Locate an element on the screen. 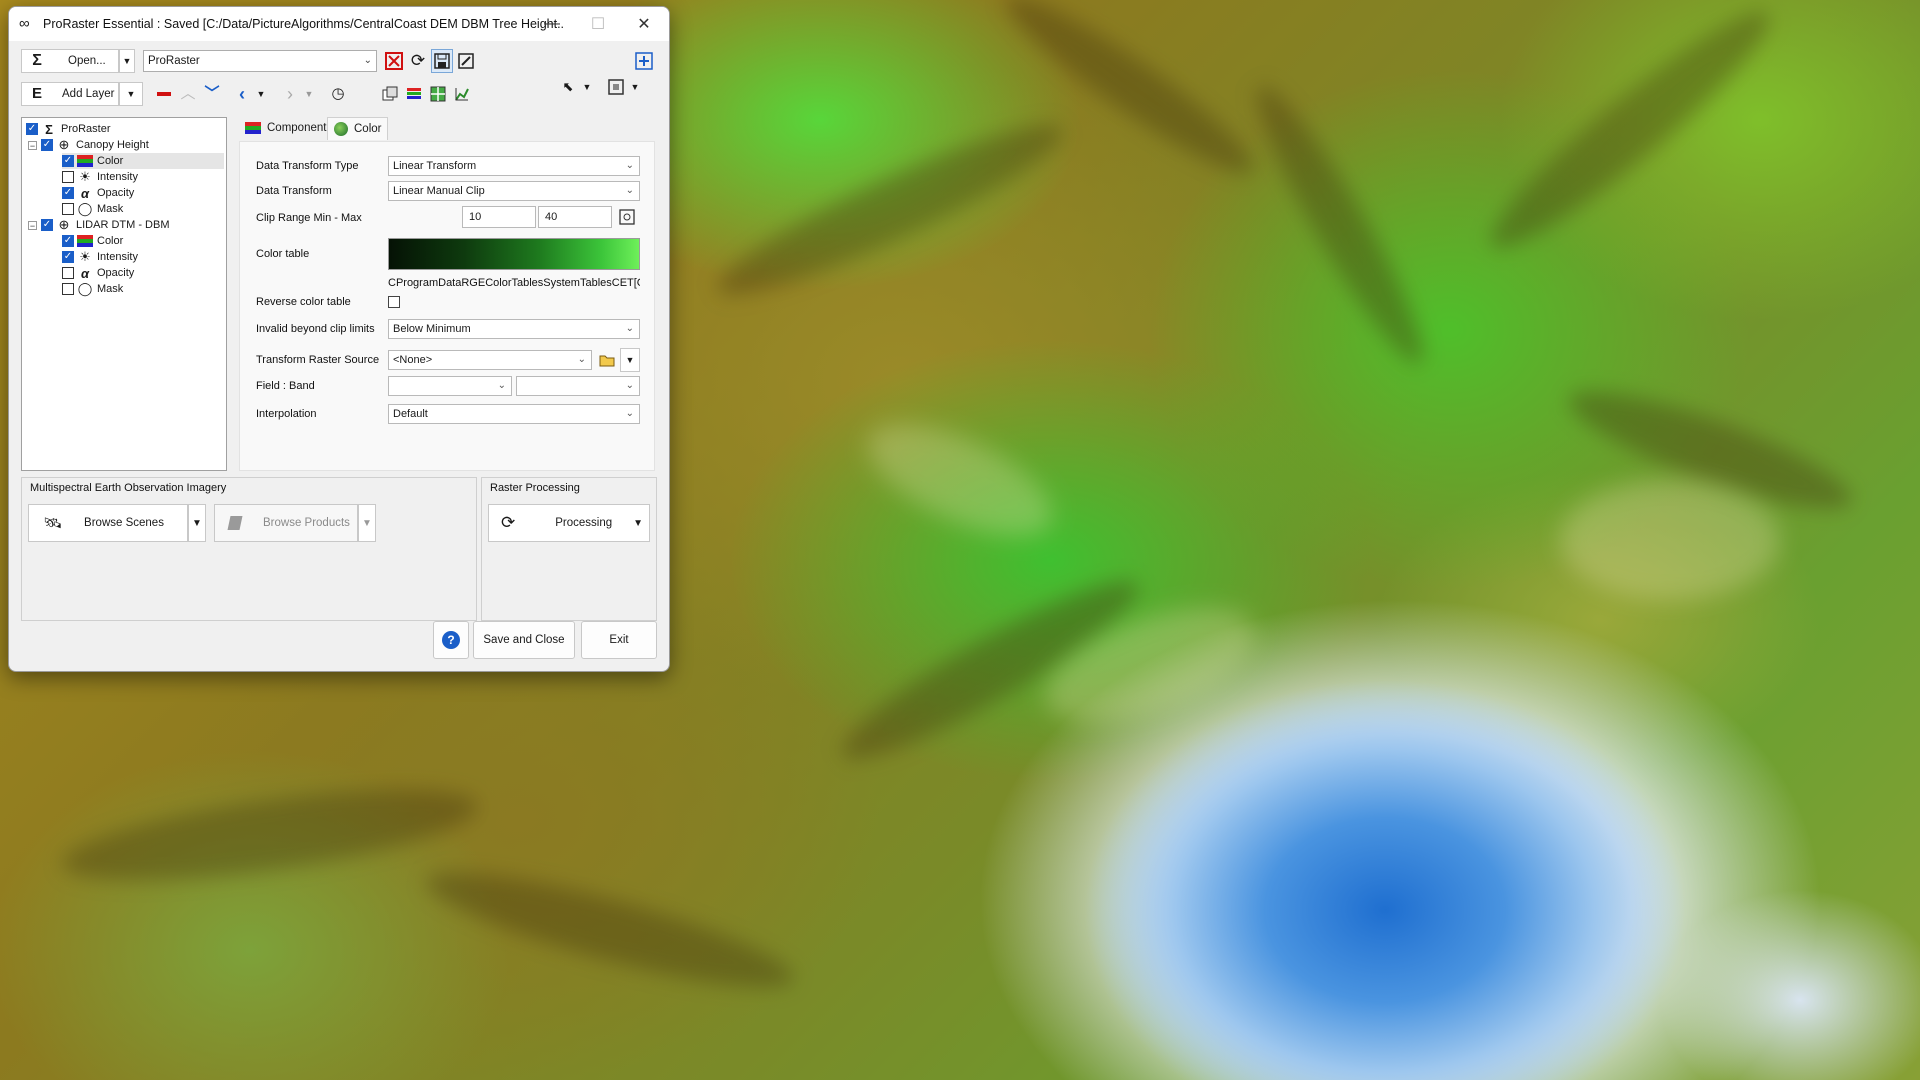 This screenshot has width=1920, height=1080. sigma-icon: Σ is located at coordinates (37, 60).